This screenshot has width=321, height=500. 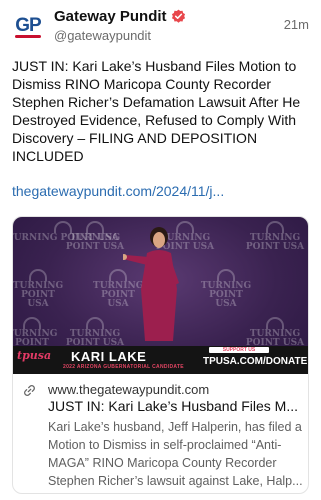 I want to click on post-header: GP Gateway Pundit @gatewaypundit 21m, so click(x=161, y=26).